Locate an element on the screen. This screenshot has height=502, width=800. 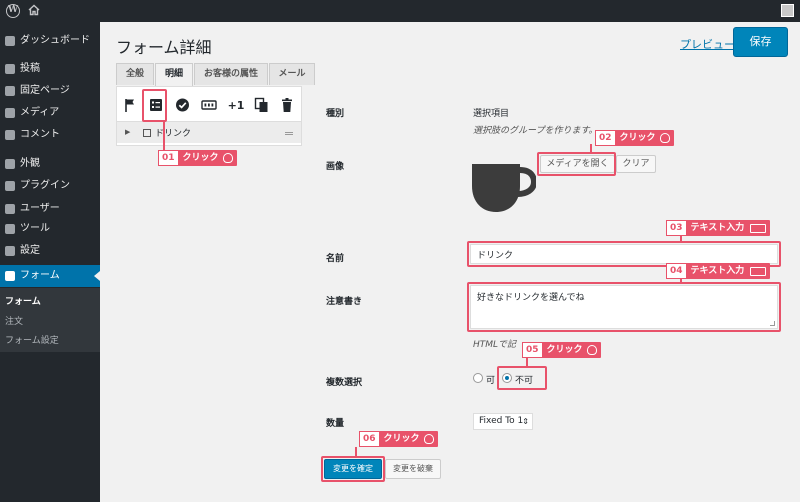
callout-05: 05 クリック is located at coordinates (561, 350).